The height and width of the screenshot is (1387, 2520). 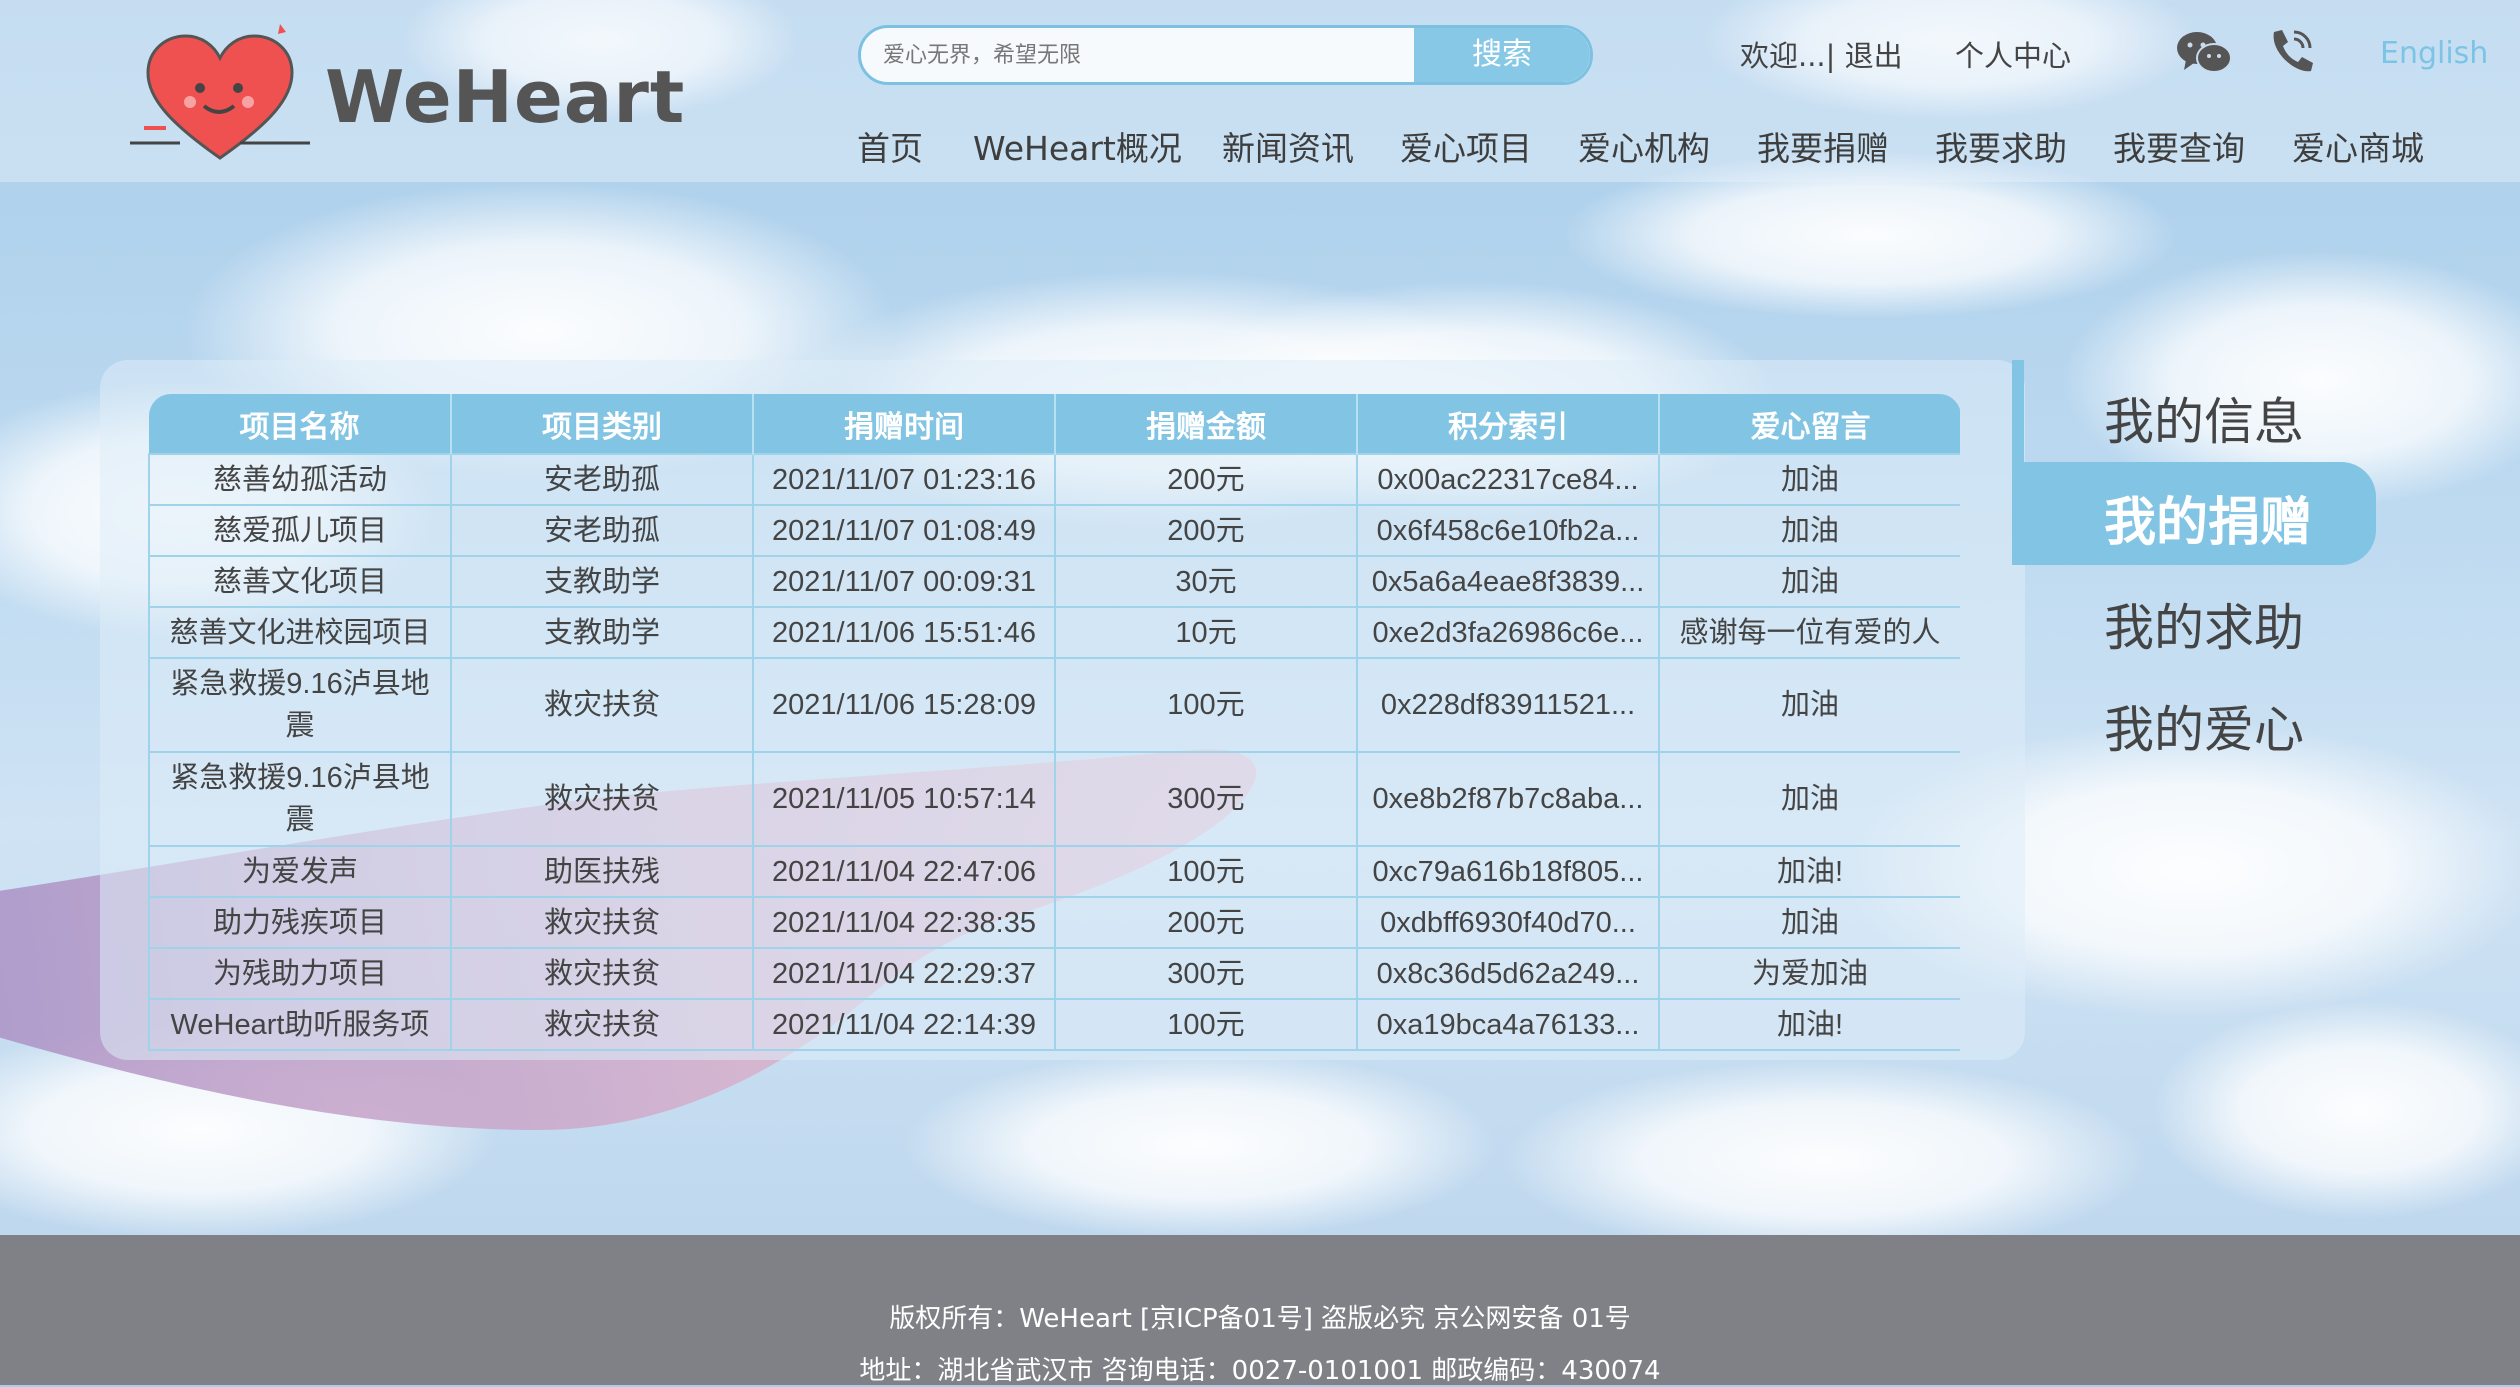 I want to click on phone-icon, so click(x=2291, y=51).